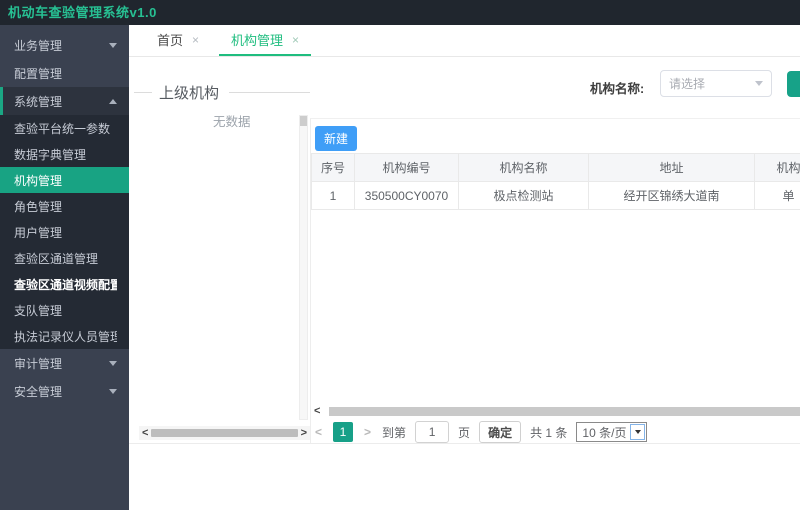  I want to click on table-header-cell: 机构名称, so click(523, 167).